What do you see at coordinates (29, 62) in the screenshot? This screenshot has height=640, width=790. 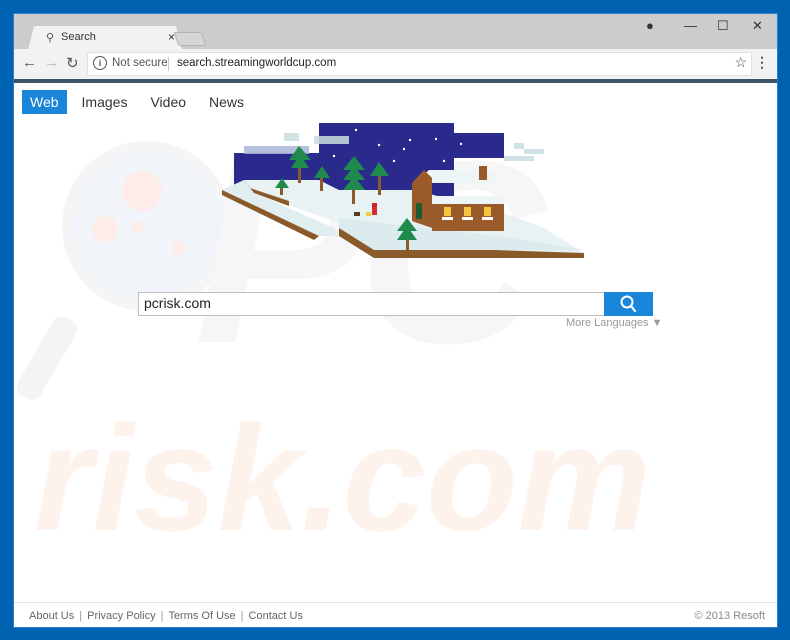 I see `back-button: ←` at bounding box center [29, 62].